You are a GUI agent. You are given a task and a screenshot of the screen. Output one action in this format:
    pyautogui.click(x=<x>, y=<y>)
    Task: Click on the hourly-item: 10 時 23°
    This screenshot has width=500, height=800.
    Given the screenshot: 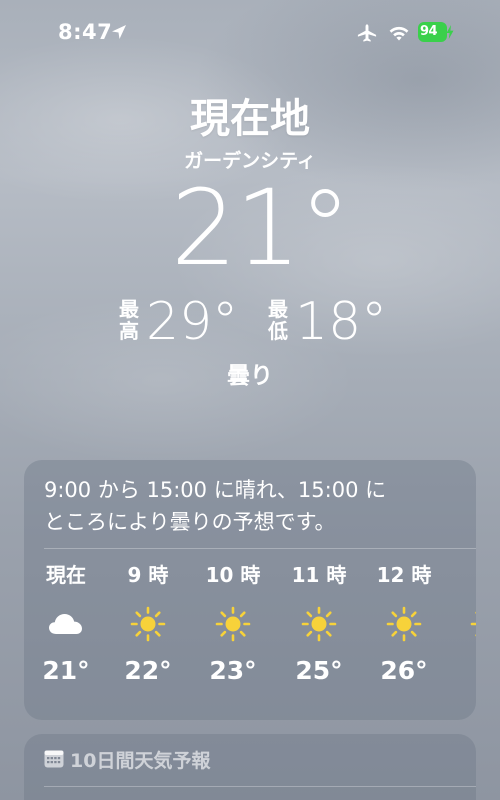 What is the action you would take?
    pyautogui.click(x=233, y=623)
    